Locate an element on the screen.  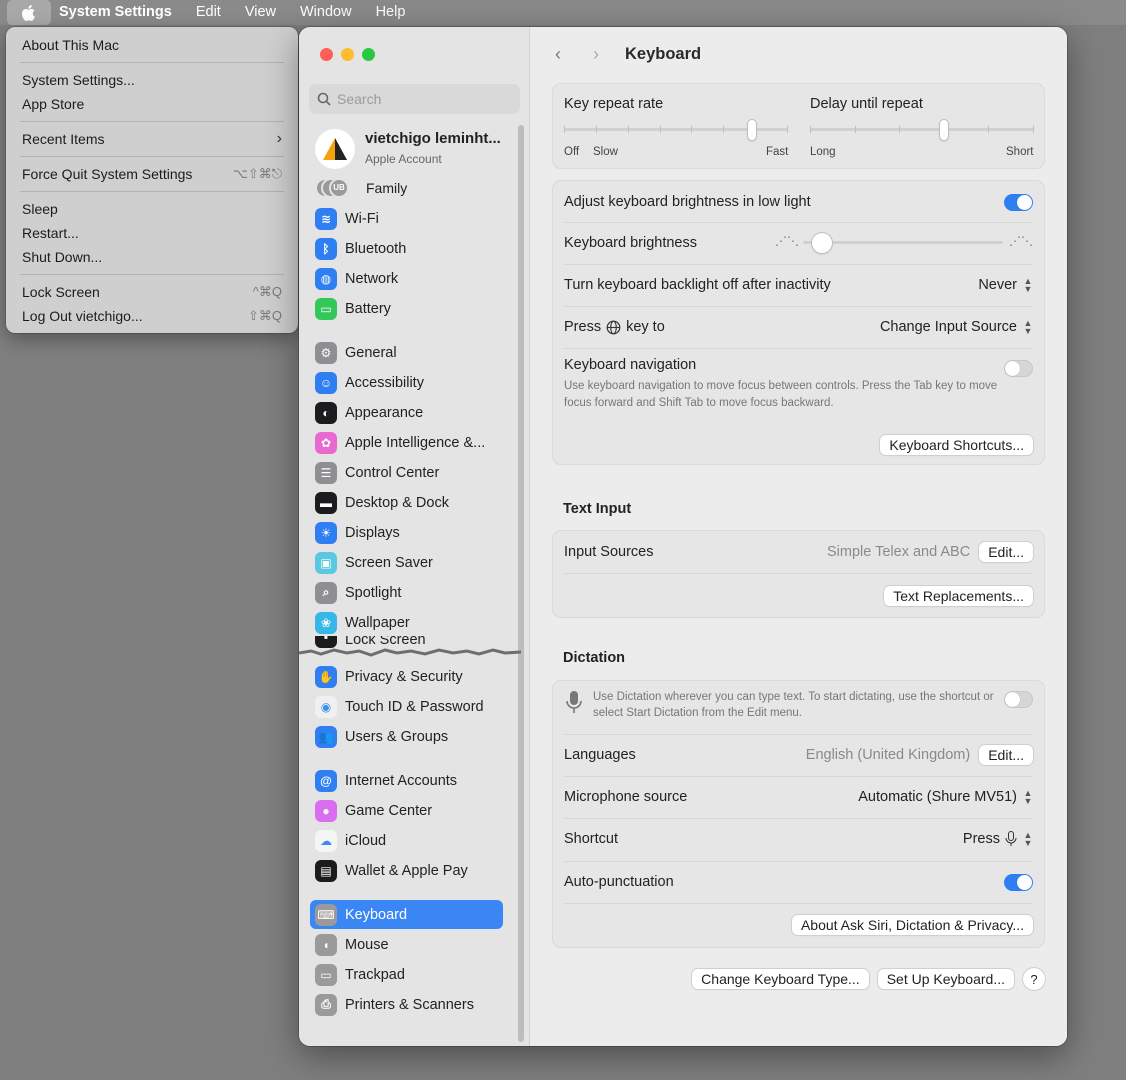
microphone-source-popup: Automatic (Shure MV51) ▲ ▼ is located at coordinates (945, 797).